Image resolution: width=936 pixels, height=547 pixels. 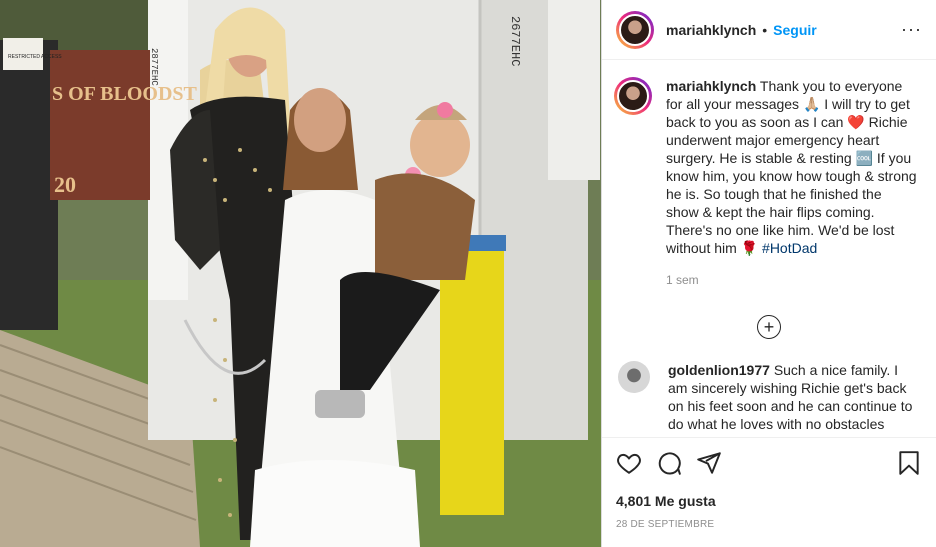 I want to click on caption-hashtag: #HotDad, so click(x=789, y=248).